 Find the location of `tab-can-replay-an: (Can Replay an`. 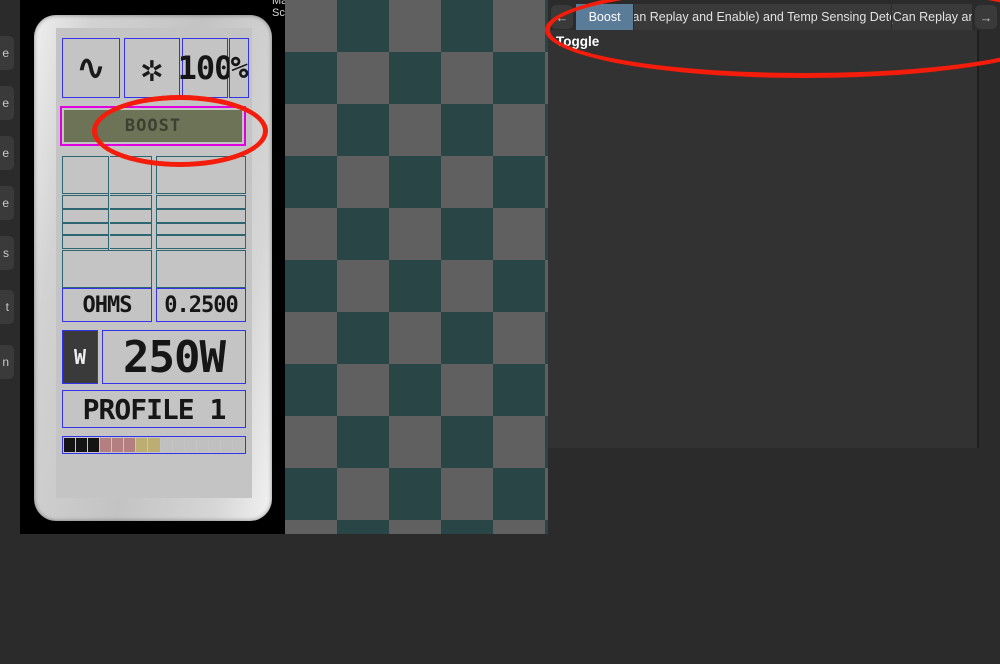

tab-can-replay-an: (Can Replay an is located at coordinates (932, 17).